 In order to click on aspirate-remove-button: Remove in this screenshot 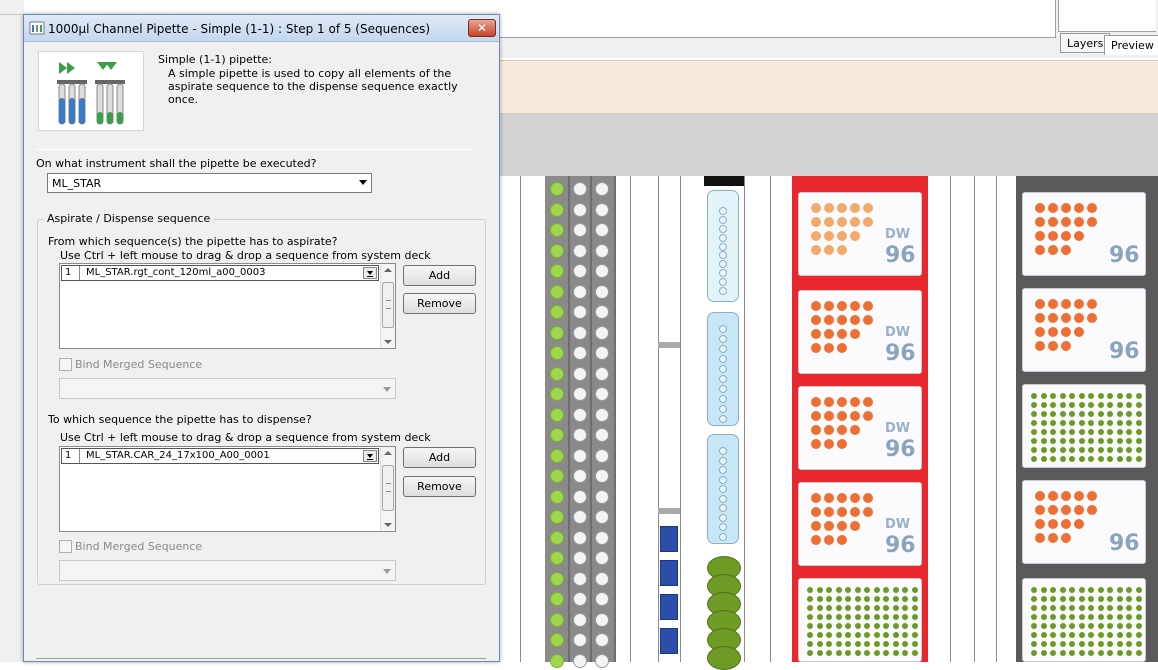, I will do `click(439, 303)`.